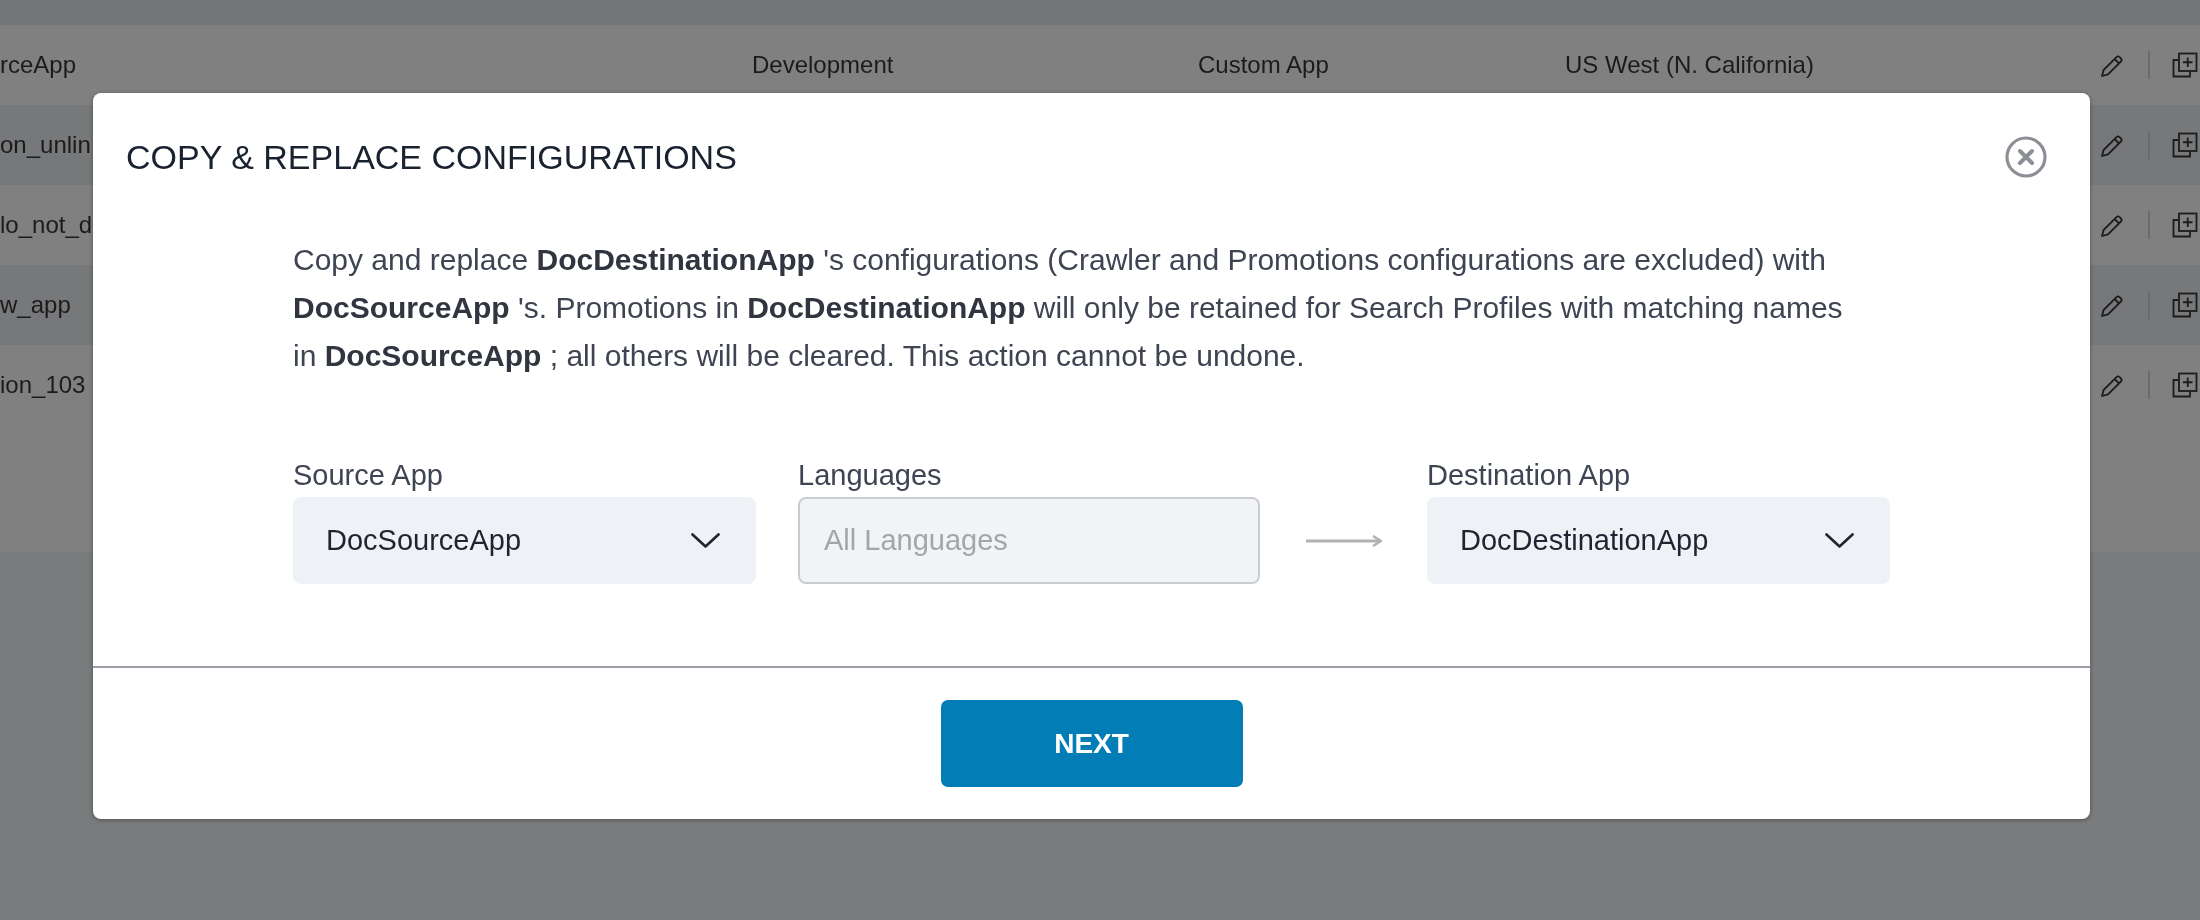 The image size is (2200, 920). I want to click on table-cell: US West (N. California), so click(1689, 65).